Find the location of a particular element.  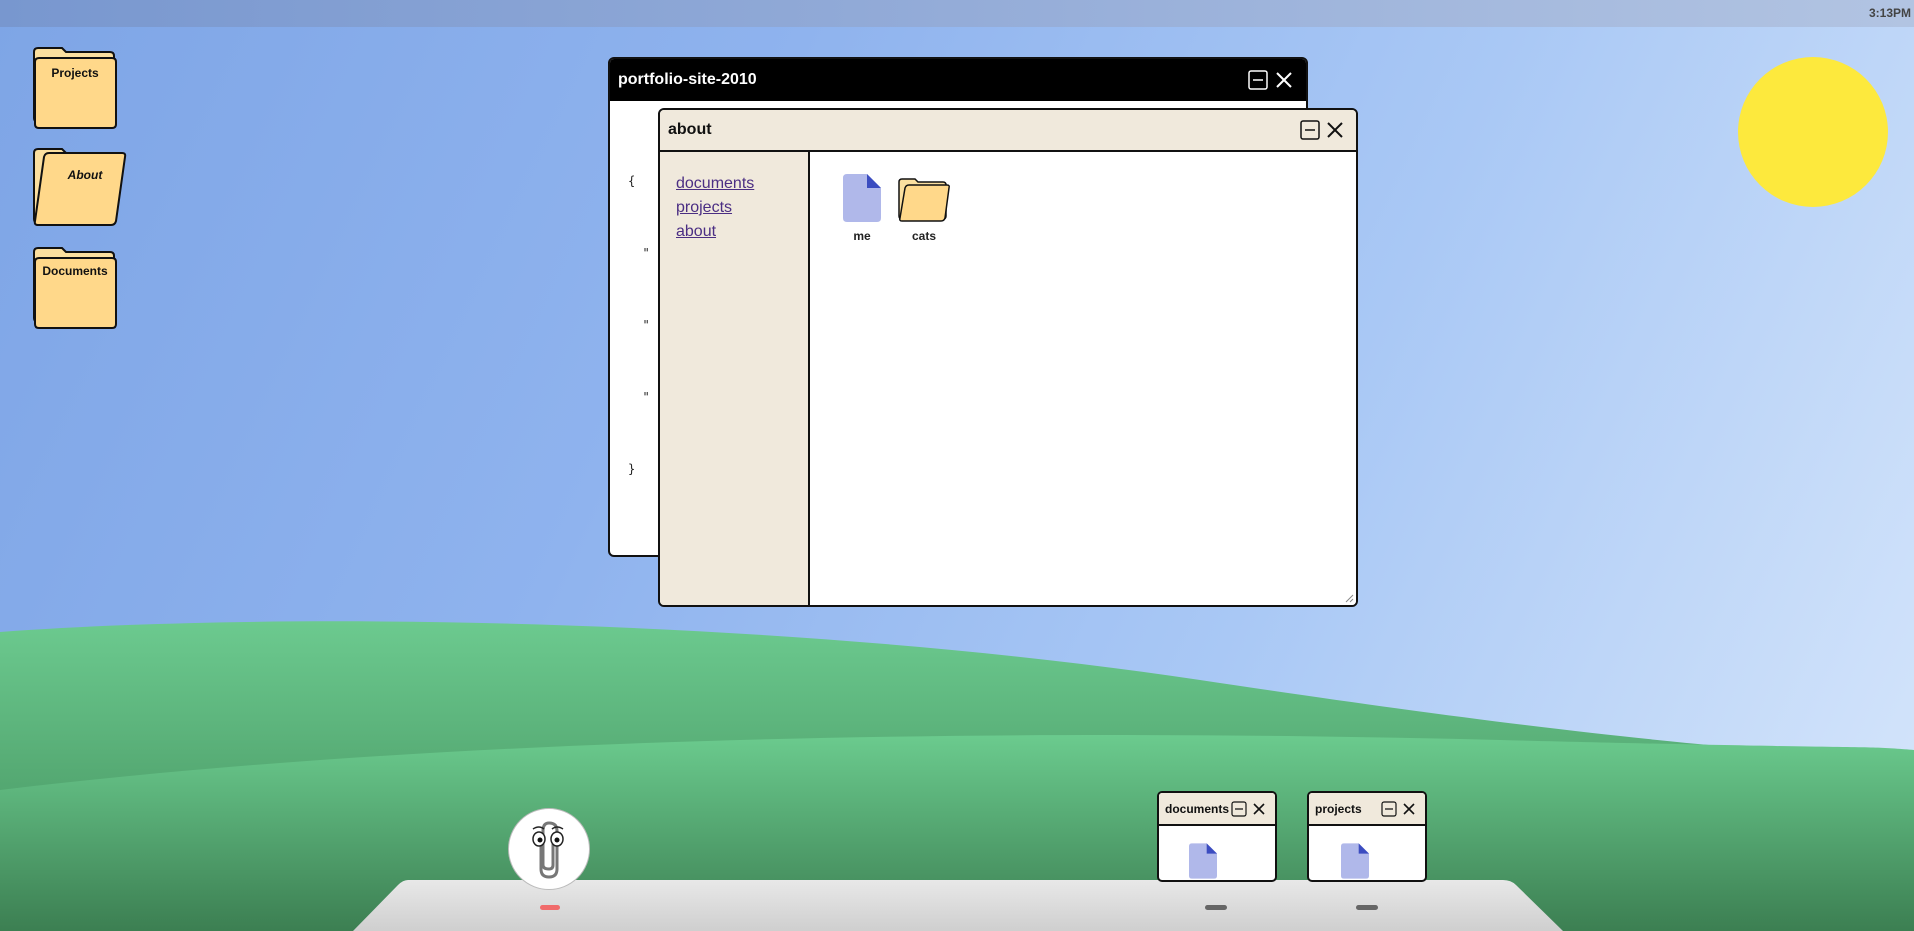

json-content: { " " " } is located at coordinates (642, 325).